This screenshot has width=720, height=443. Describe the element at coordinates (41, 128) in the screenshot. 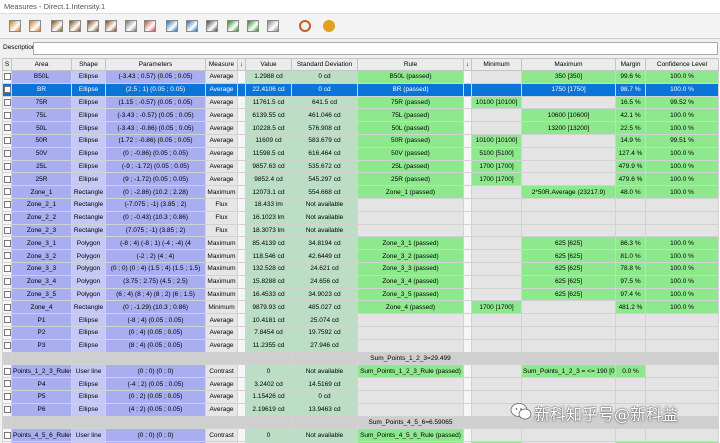

I see `area-cell: 50L` at that location.